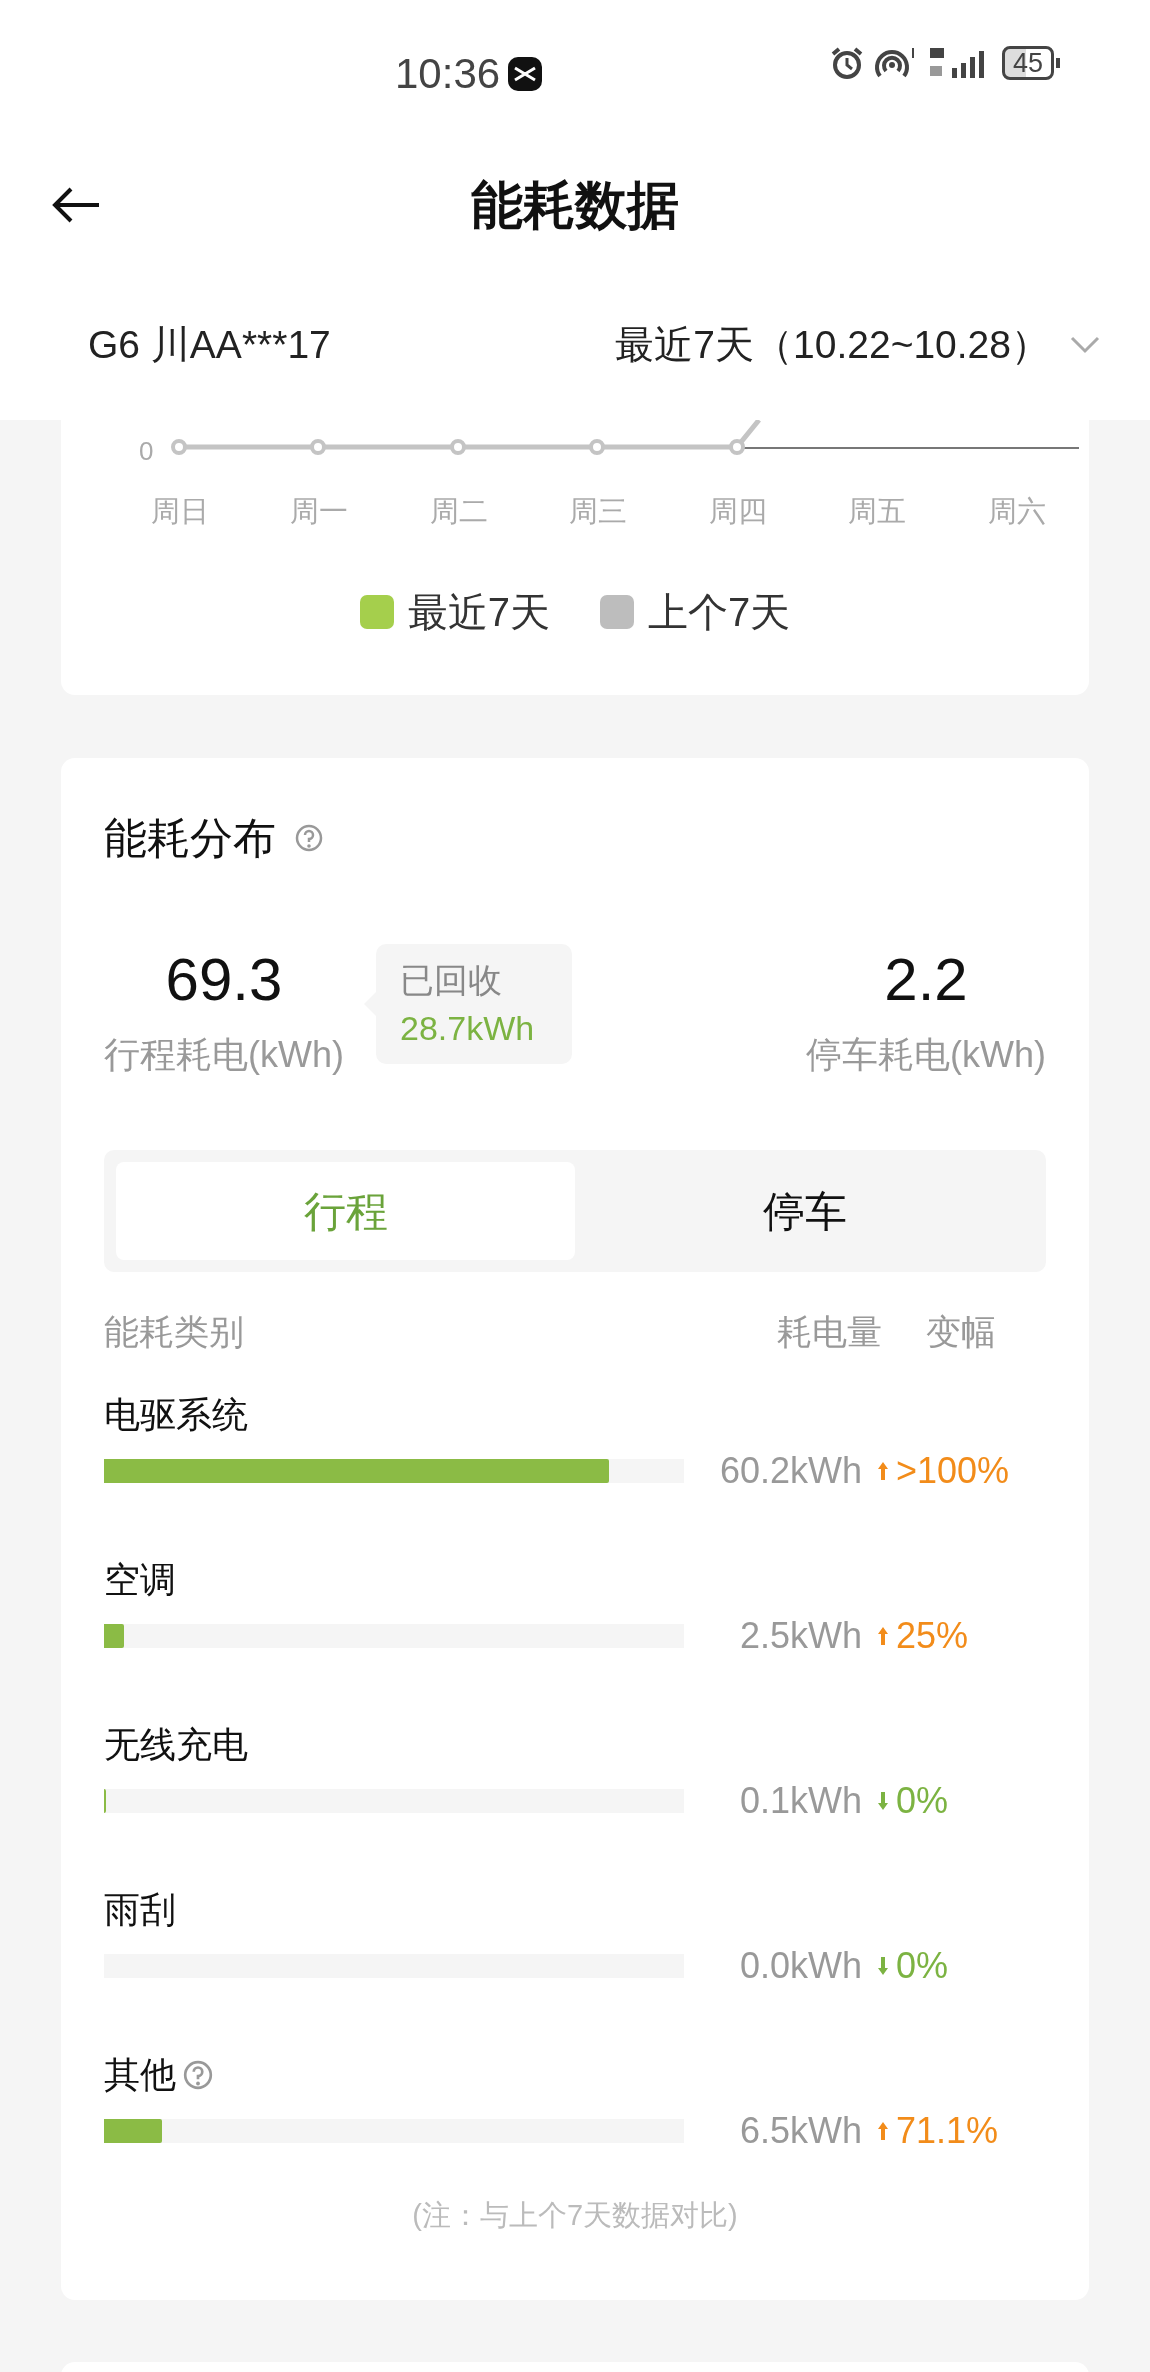 The height and width of the screenshot is (2372, 1150). Describe the element at coordinates (598, 511) in the screenshot. I see `axis-label: 周三` at that location.